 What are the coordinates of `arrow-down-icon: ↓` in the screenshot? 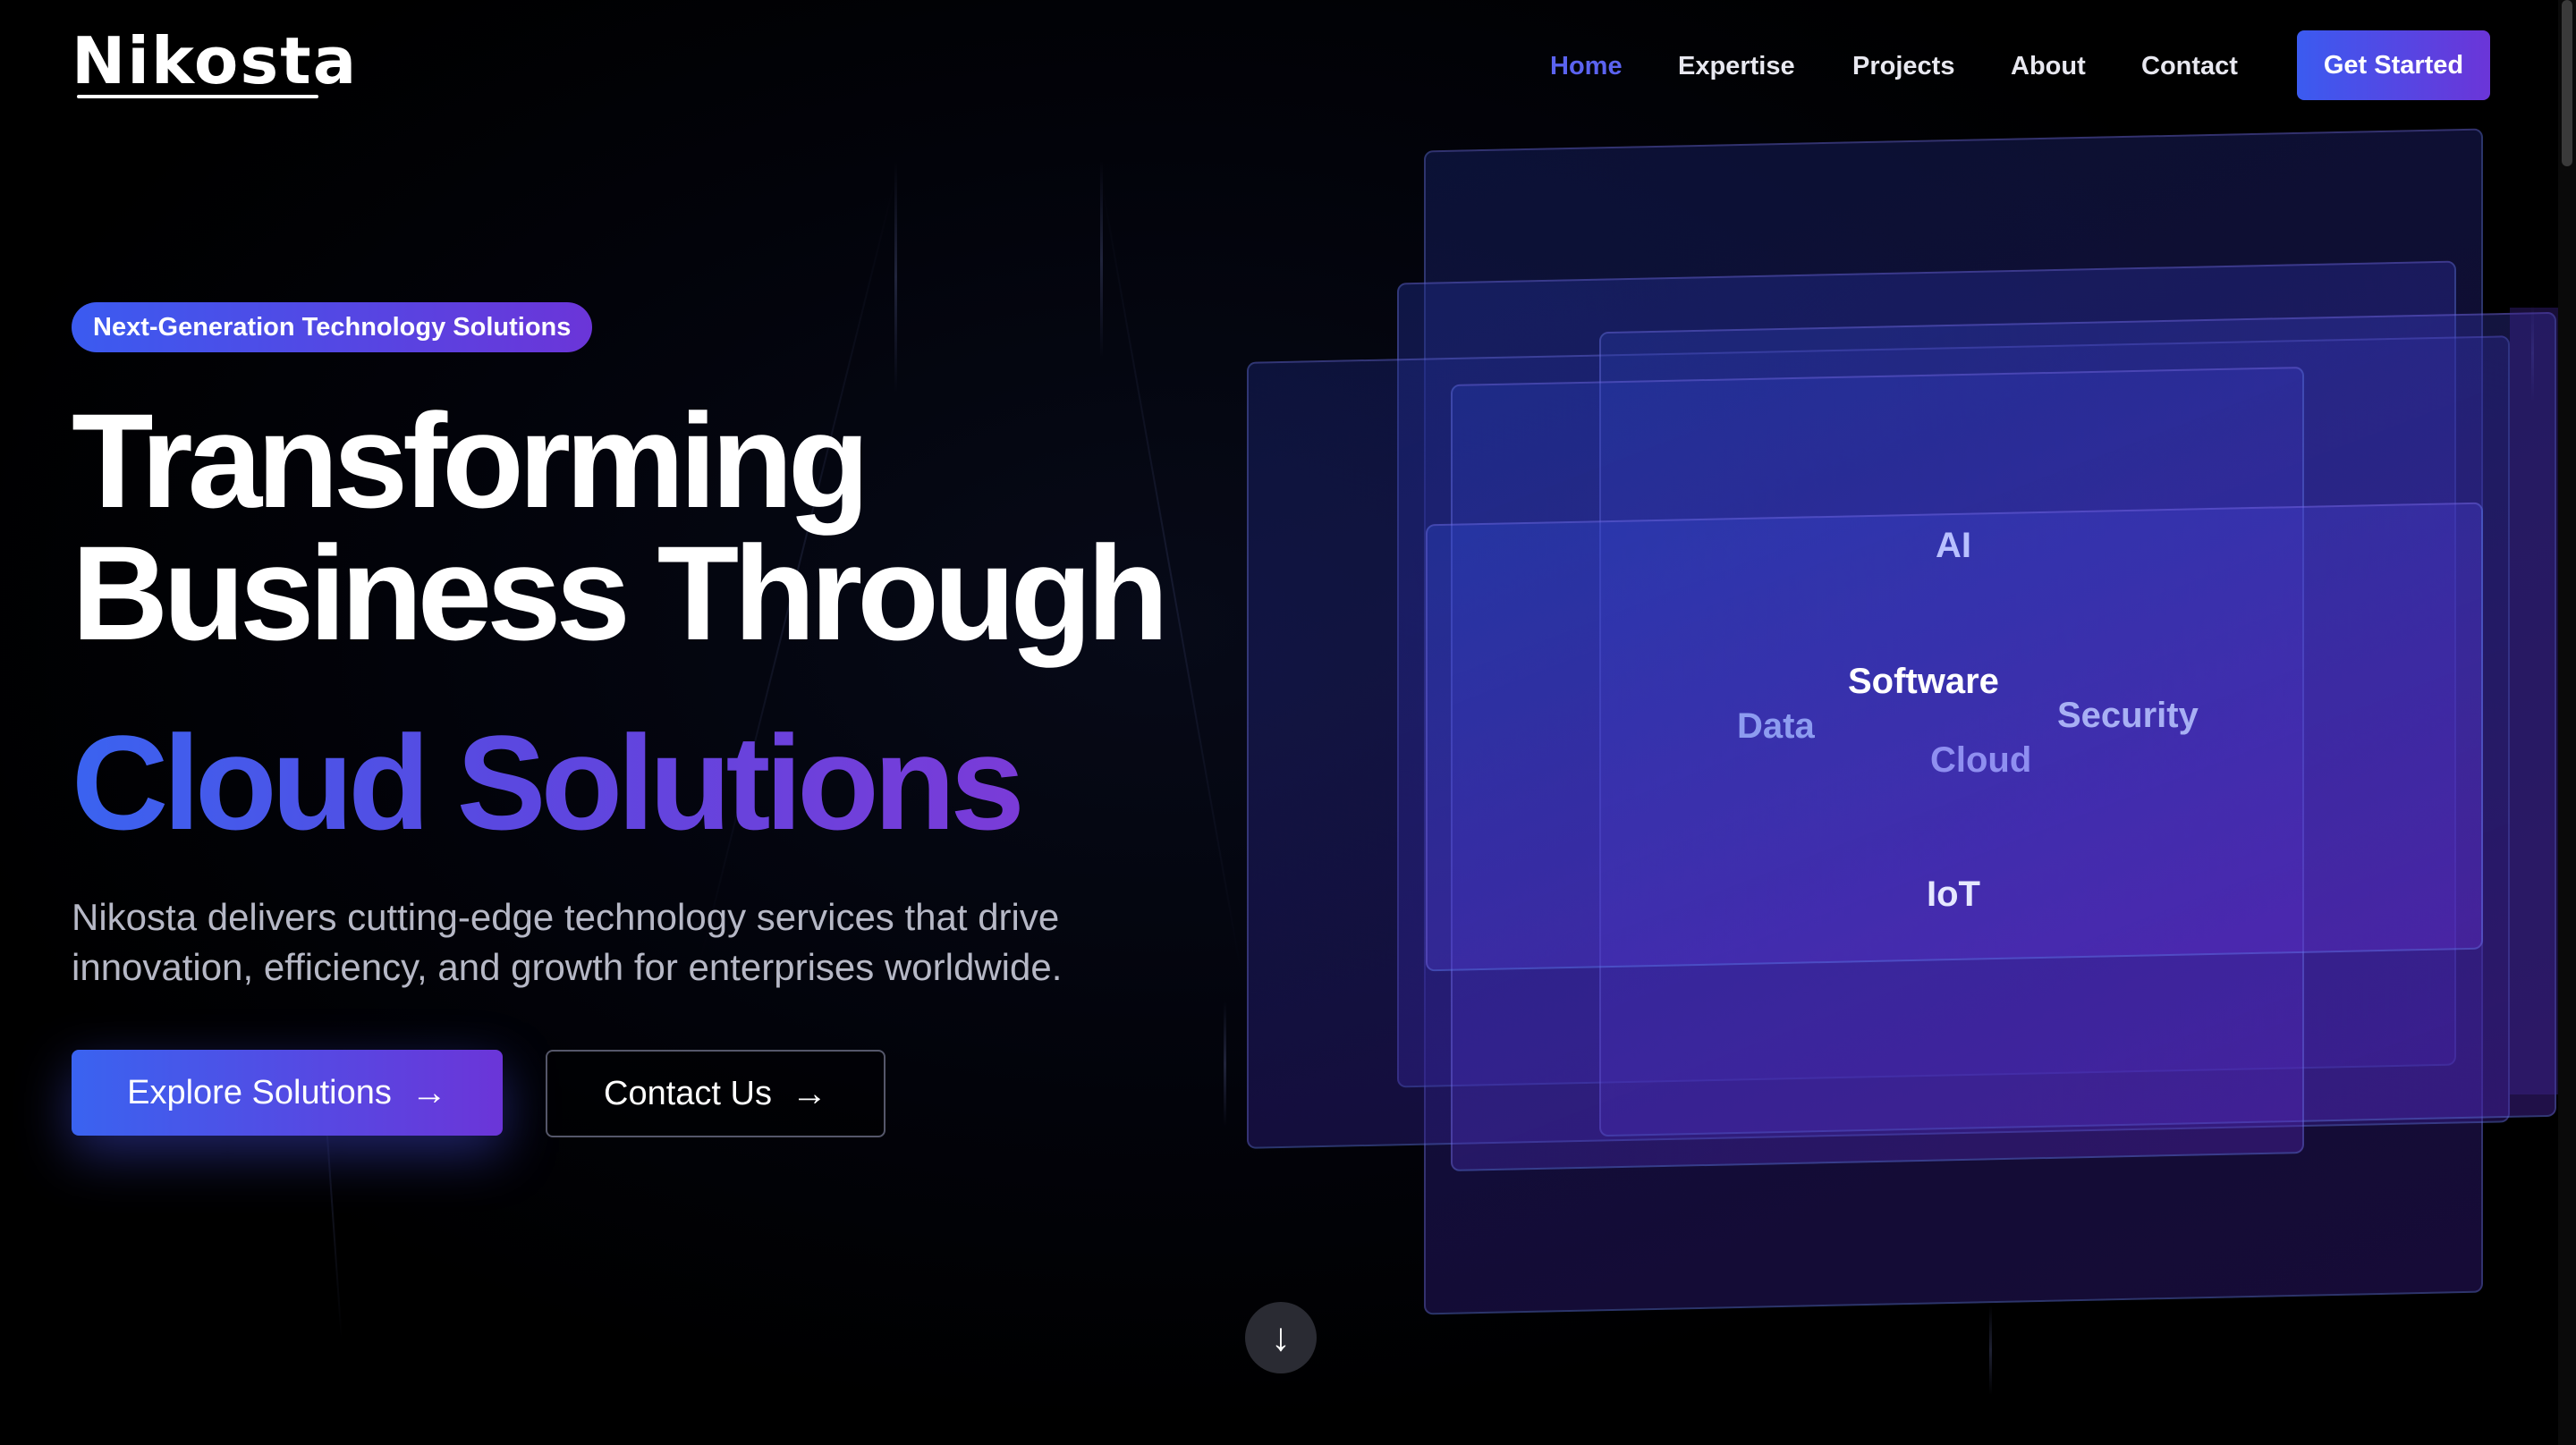 It's located at (1281, 1337).